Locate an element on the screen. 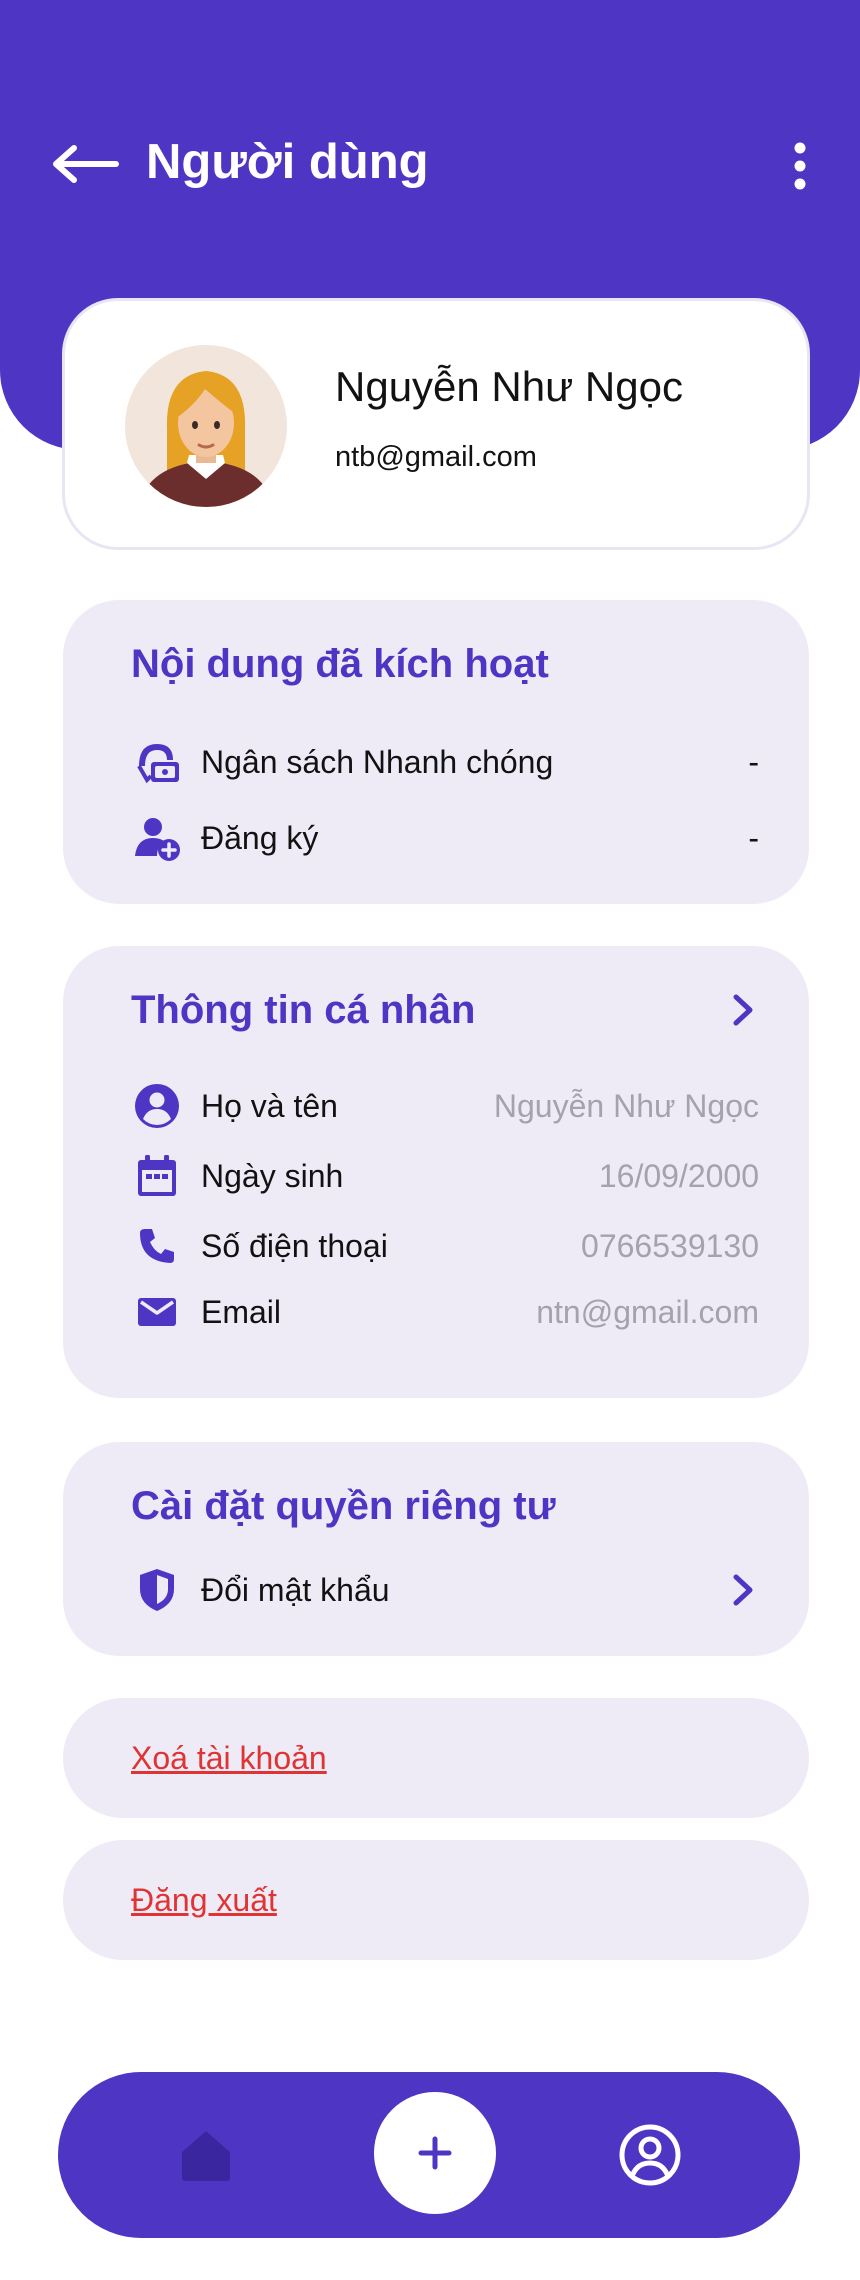 The image size is (860, 2280). activated-title: Nội dung đã kích hoạt is located at coordinates (340, 664).